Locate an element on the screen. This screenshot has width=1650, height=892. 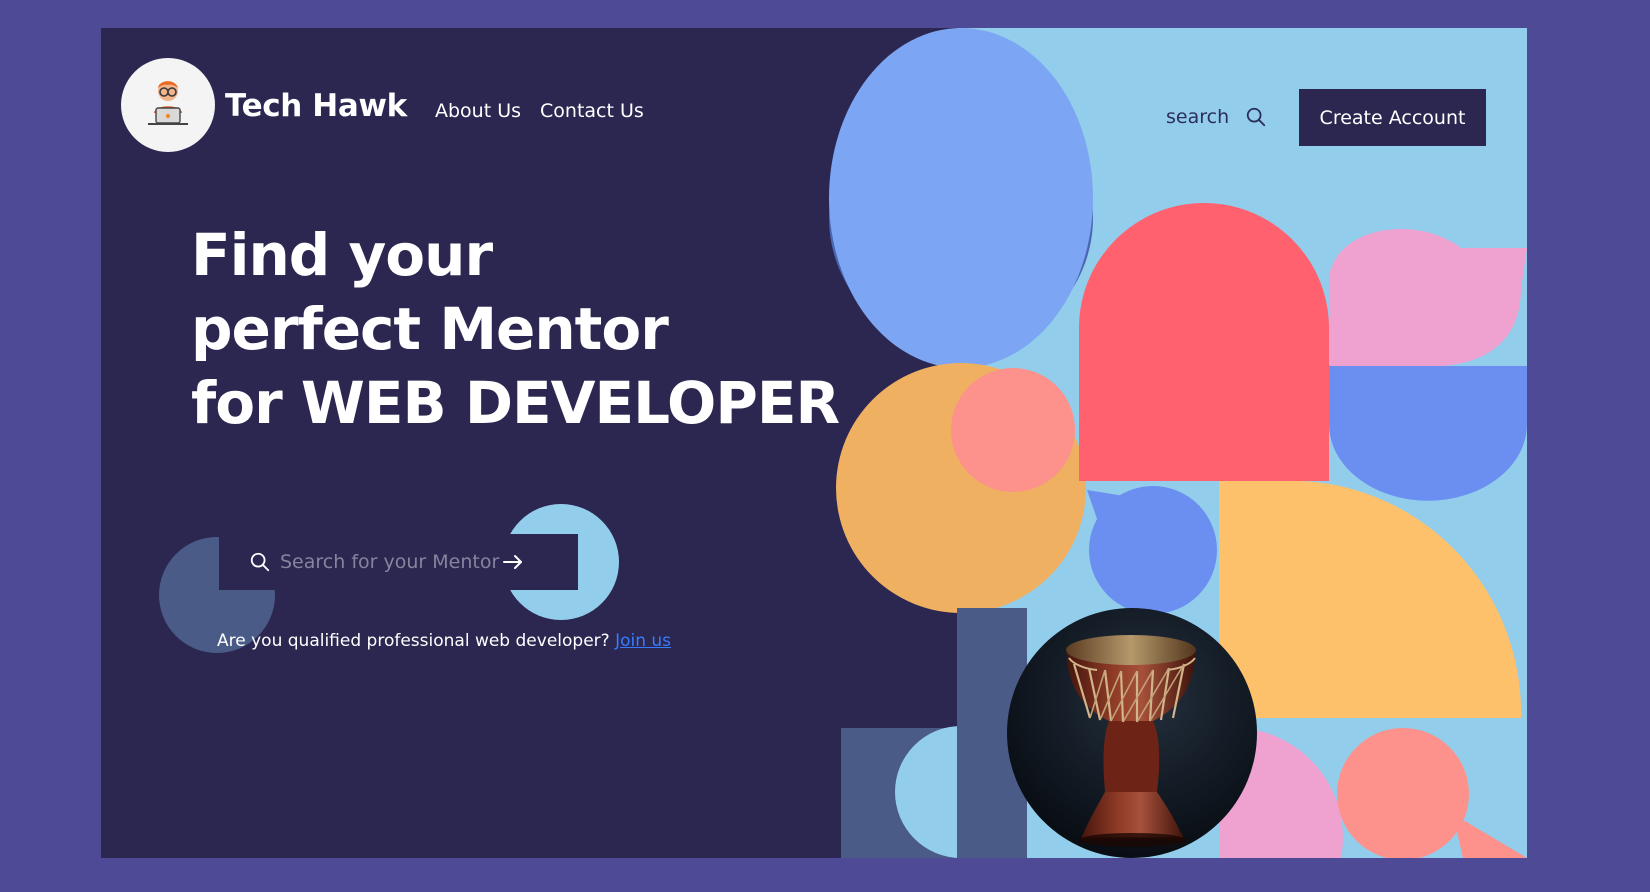
brand-name: Tech Hawk is located at coordinates (316, 106).